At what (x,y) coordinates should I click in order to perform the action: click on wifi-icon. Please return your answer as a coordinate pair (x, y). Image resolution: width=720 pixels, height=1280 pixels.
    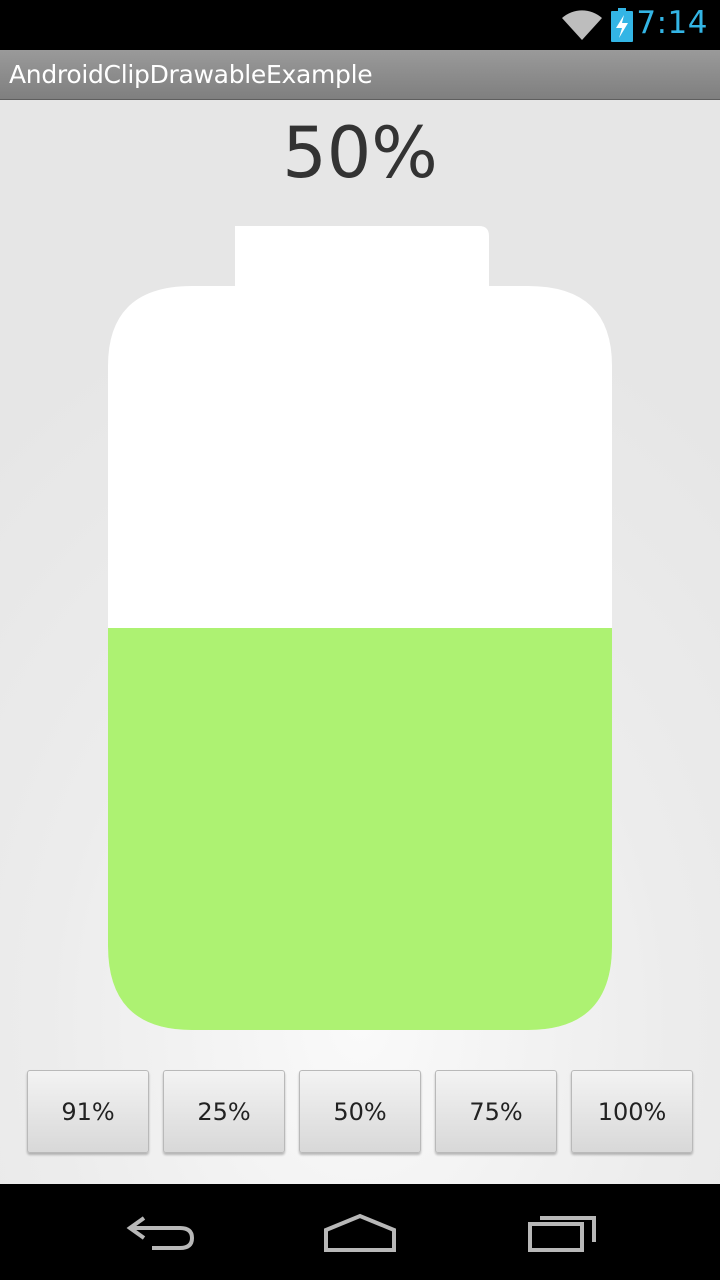
    Looking at the image, I should click on (582, 25).